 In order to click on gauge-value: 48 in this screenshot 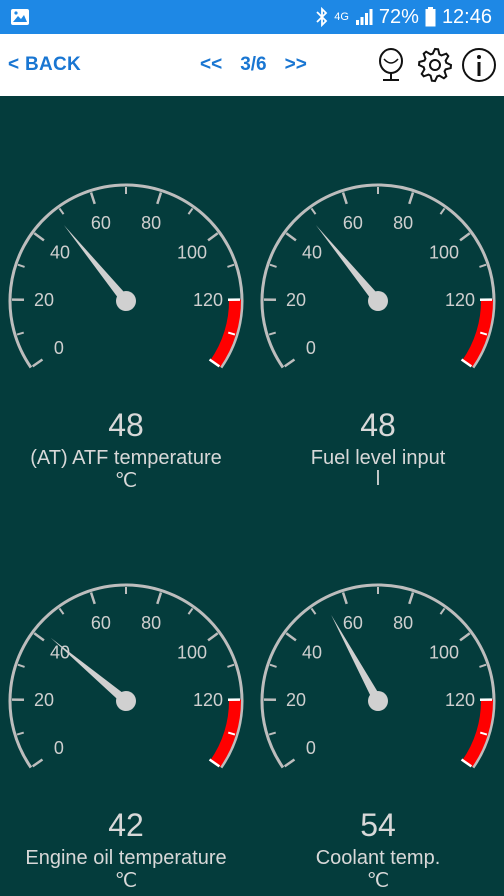, I will do `click(126, 425)`.